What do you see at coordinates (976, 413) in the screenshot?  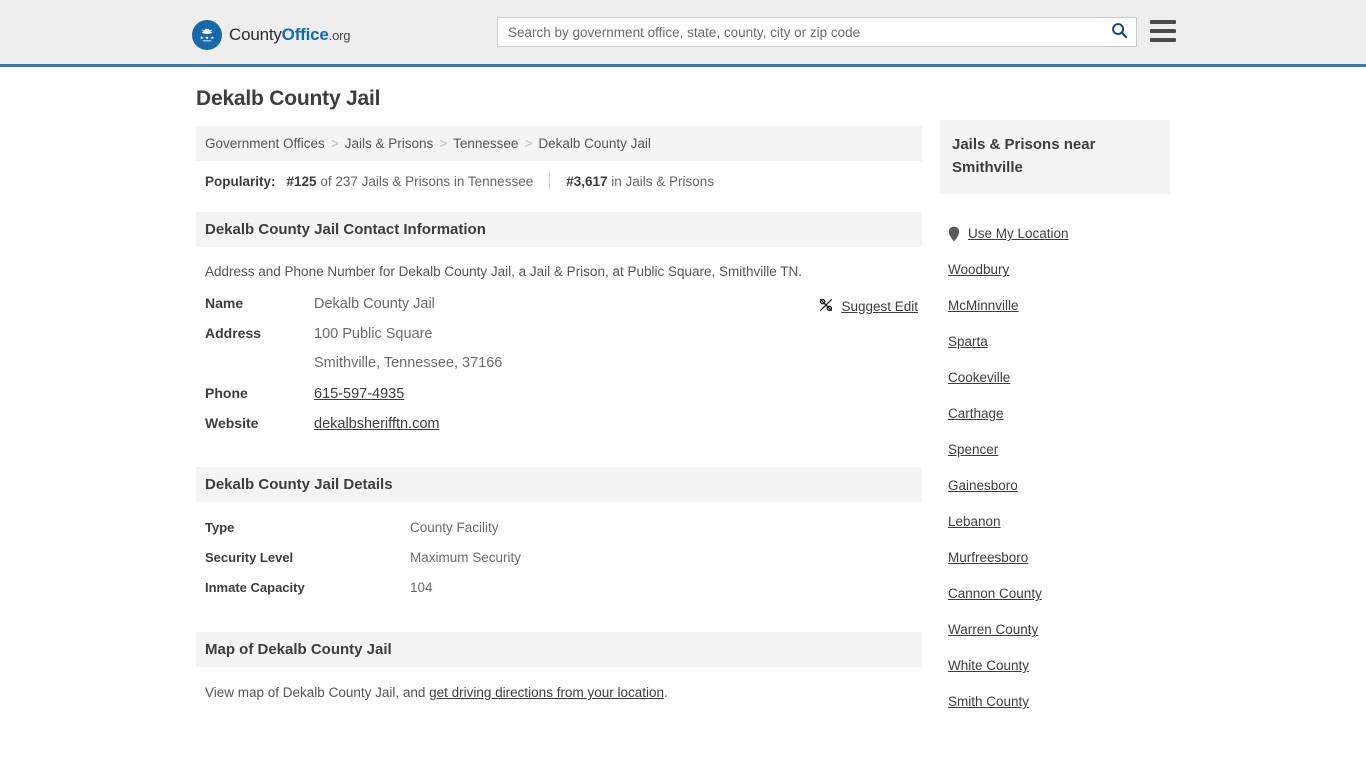 I see `sidebar-item-label: Carthage` at bounding box center [976, 413].